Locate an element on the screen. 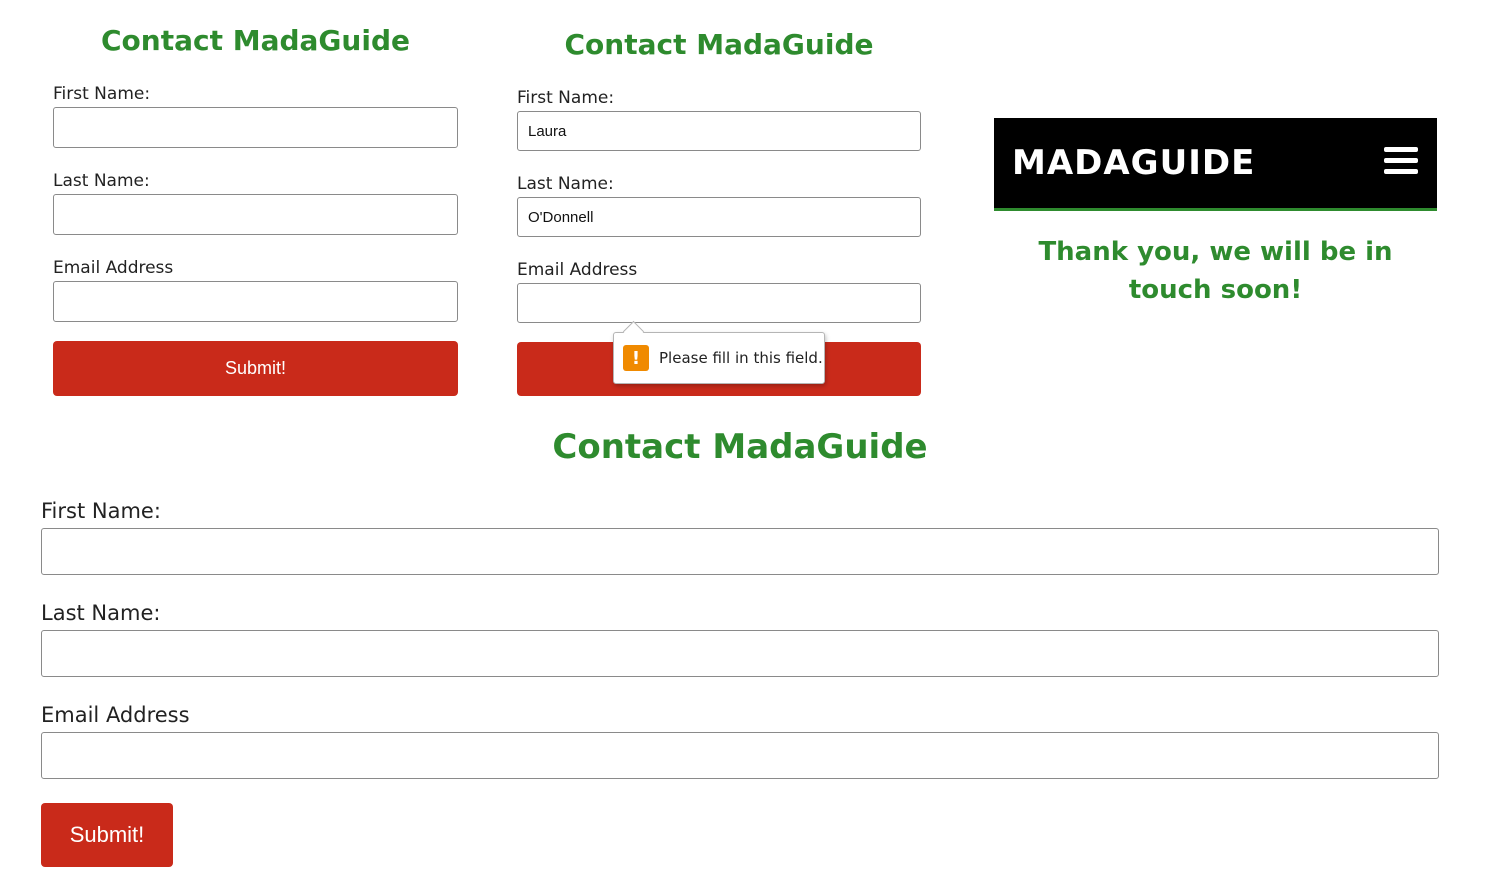  thank-you-message: Thank you, we will be in touch soon! is located at coordinates (1215, 271).